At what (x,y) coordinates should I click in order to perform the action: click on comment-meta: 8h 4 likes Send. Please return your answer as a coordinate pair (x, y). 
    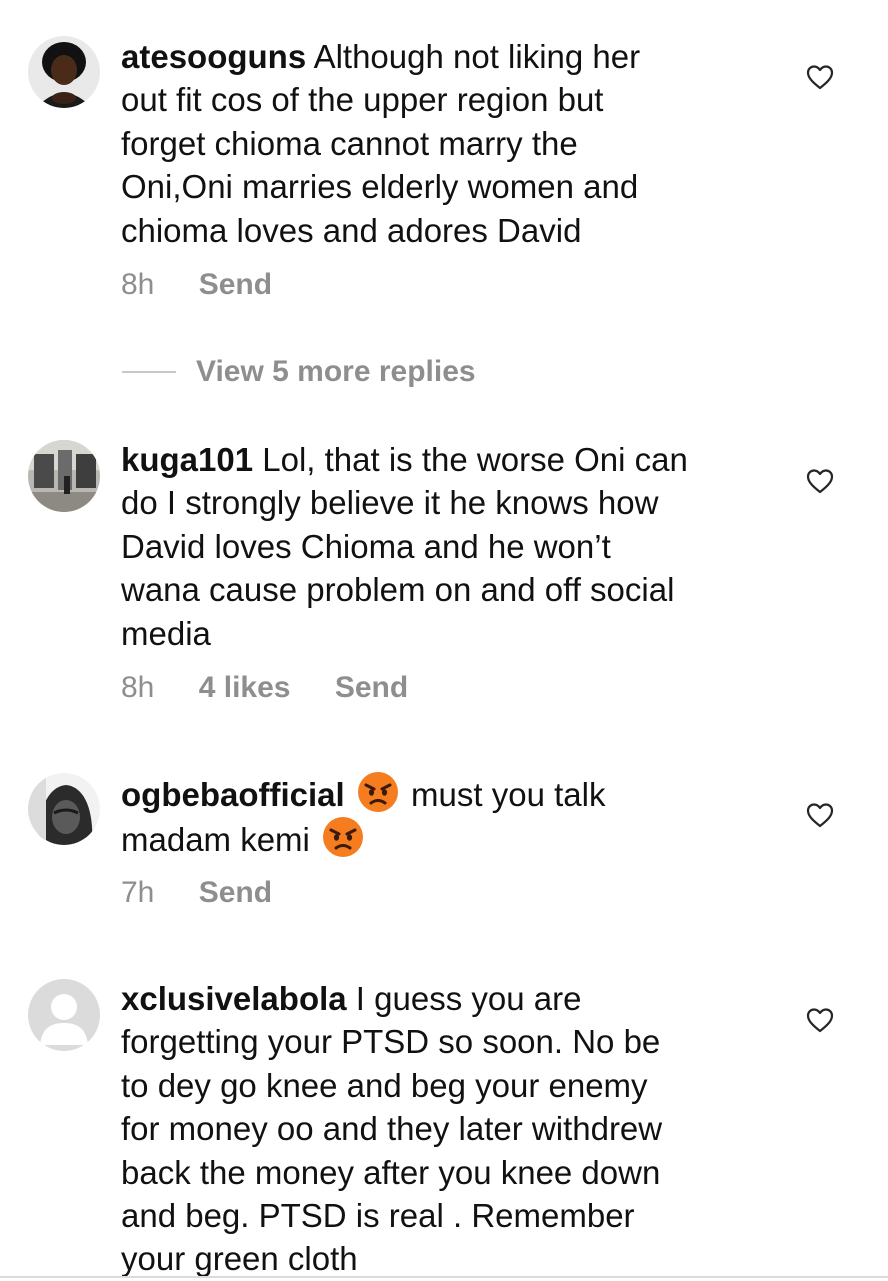
    Looking at the image, I should click on (282, 688).